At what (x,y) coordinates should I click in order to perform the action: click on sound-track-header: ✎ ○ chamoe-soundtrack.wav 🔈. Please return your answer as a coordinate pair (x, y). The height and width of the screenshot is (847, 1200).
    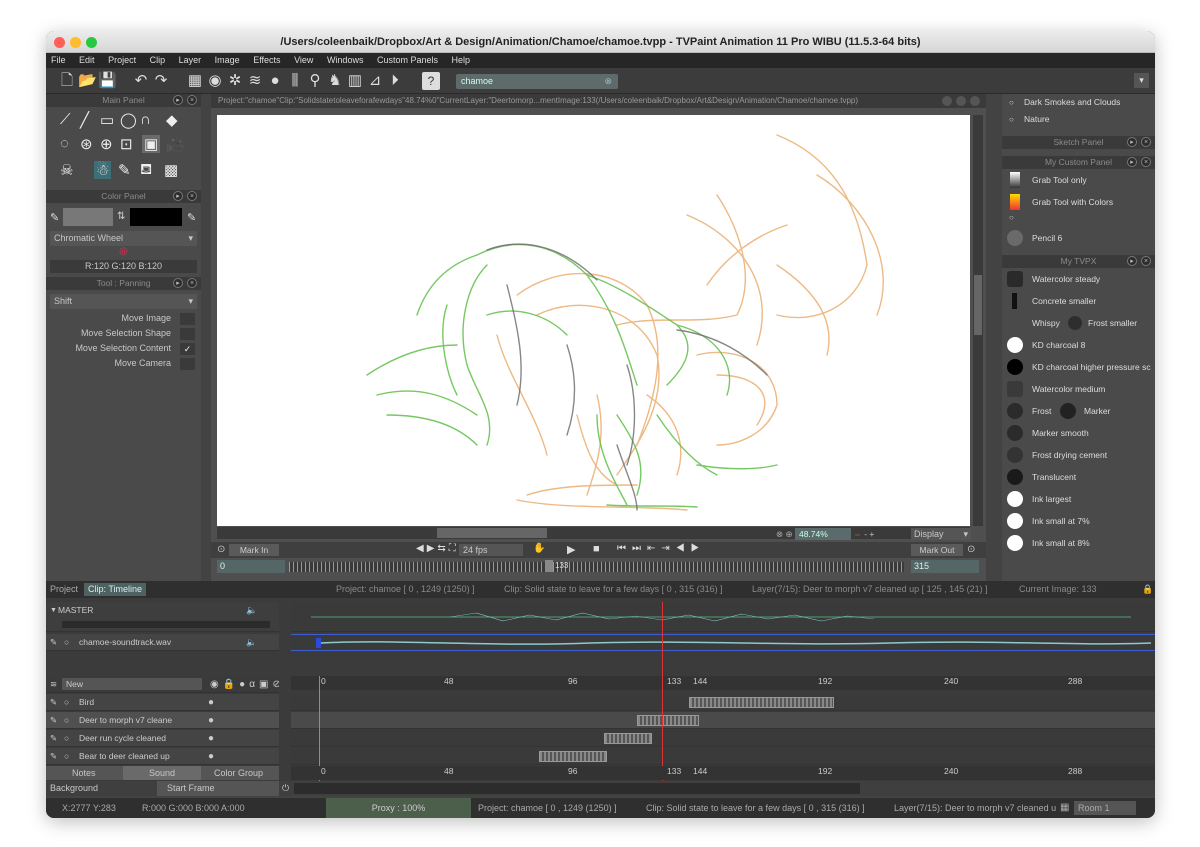
    Looking at the image, I should click on (162, 642).